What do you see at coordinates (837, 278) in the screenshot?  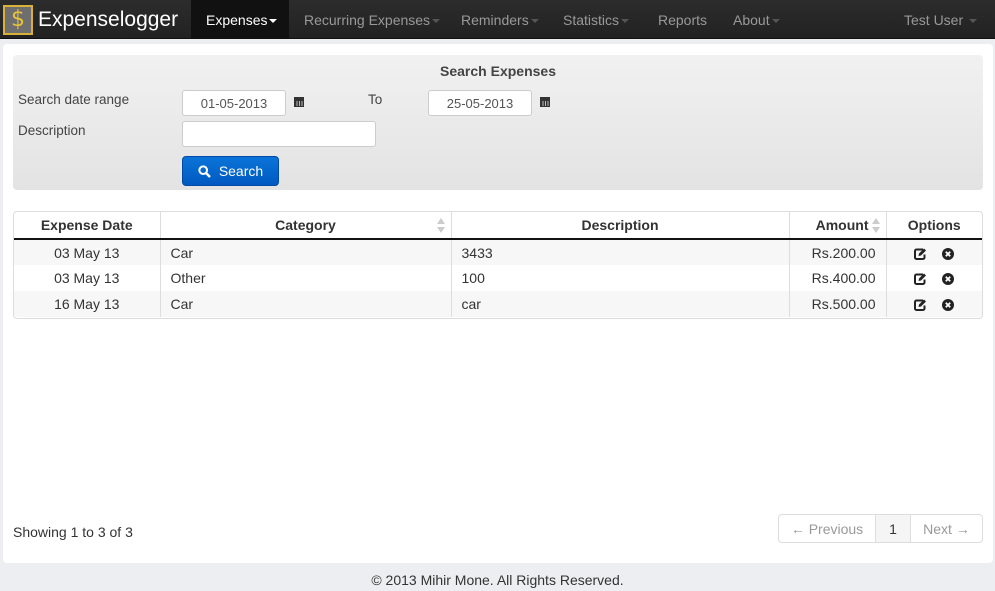 I see `cell-amount: Rs.400.00` at bounding box center [837, 278].